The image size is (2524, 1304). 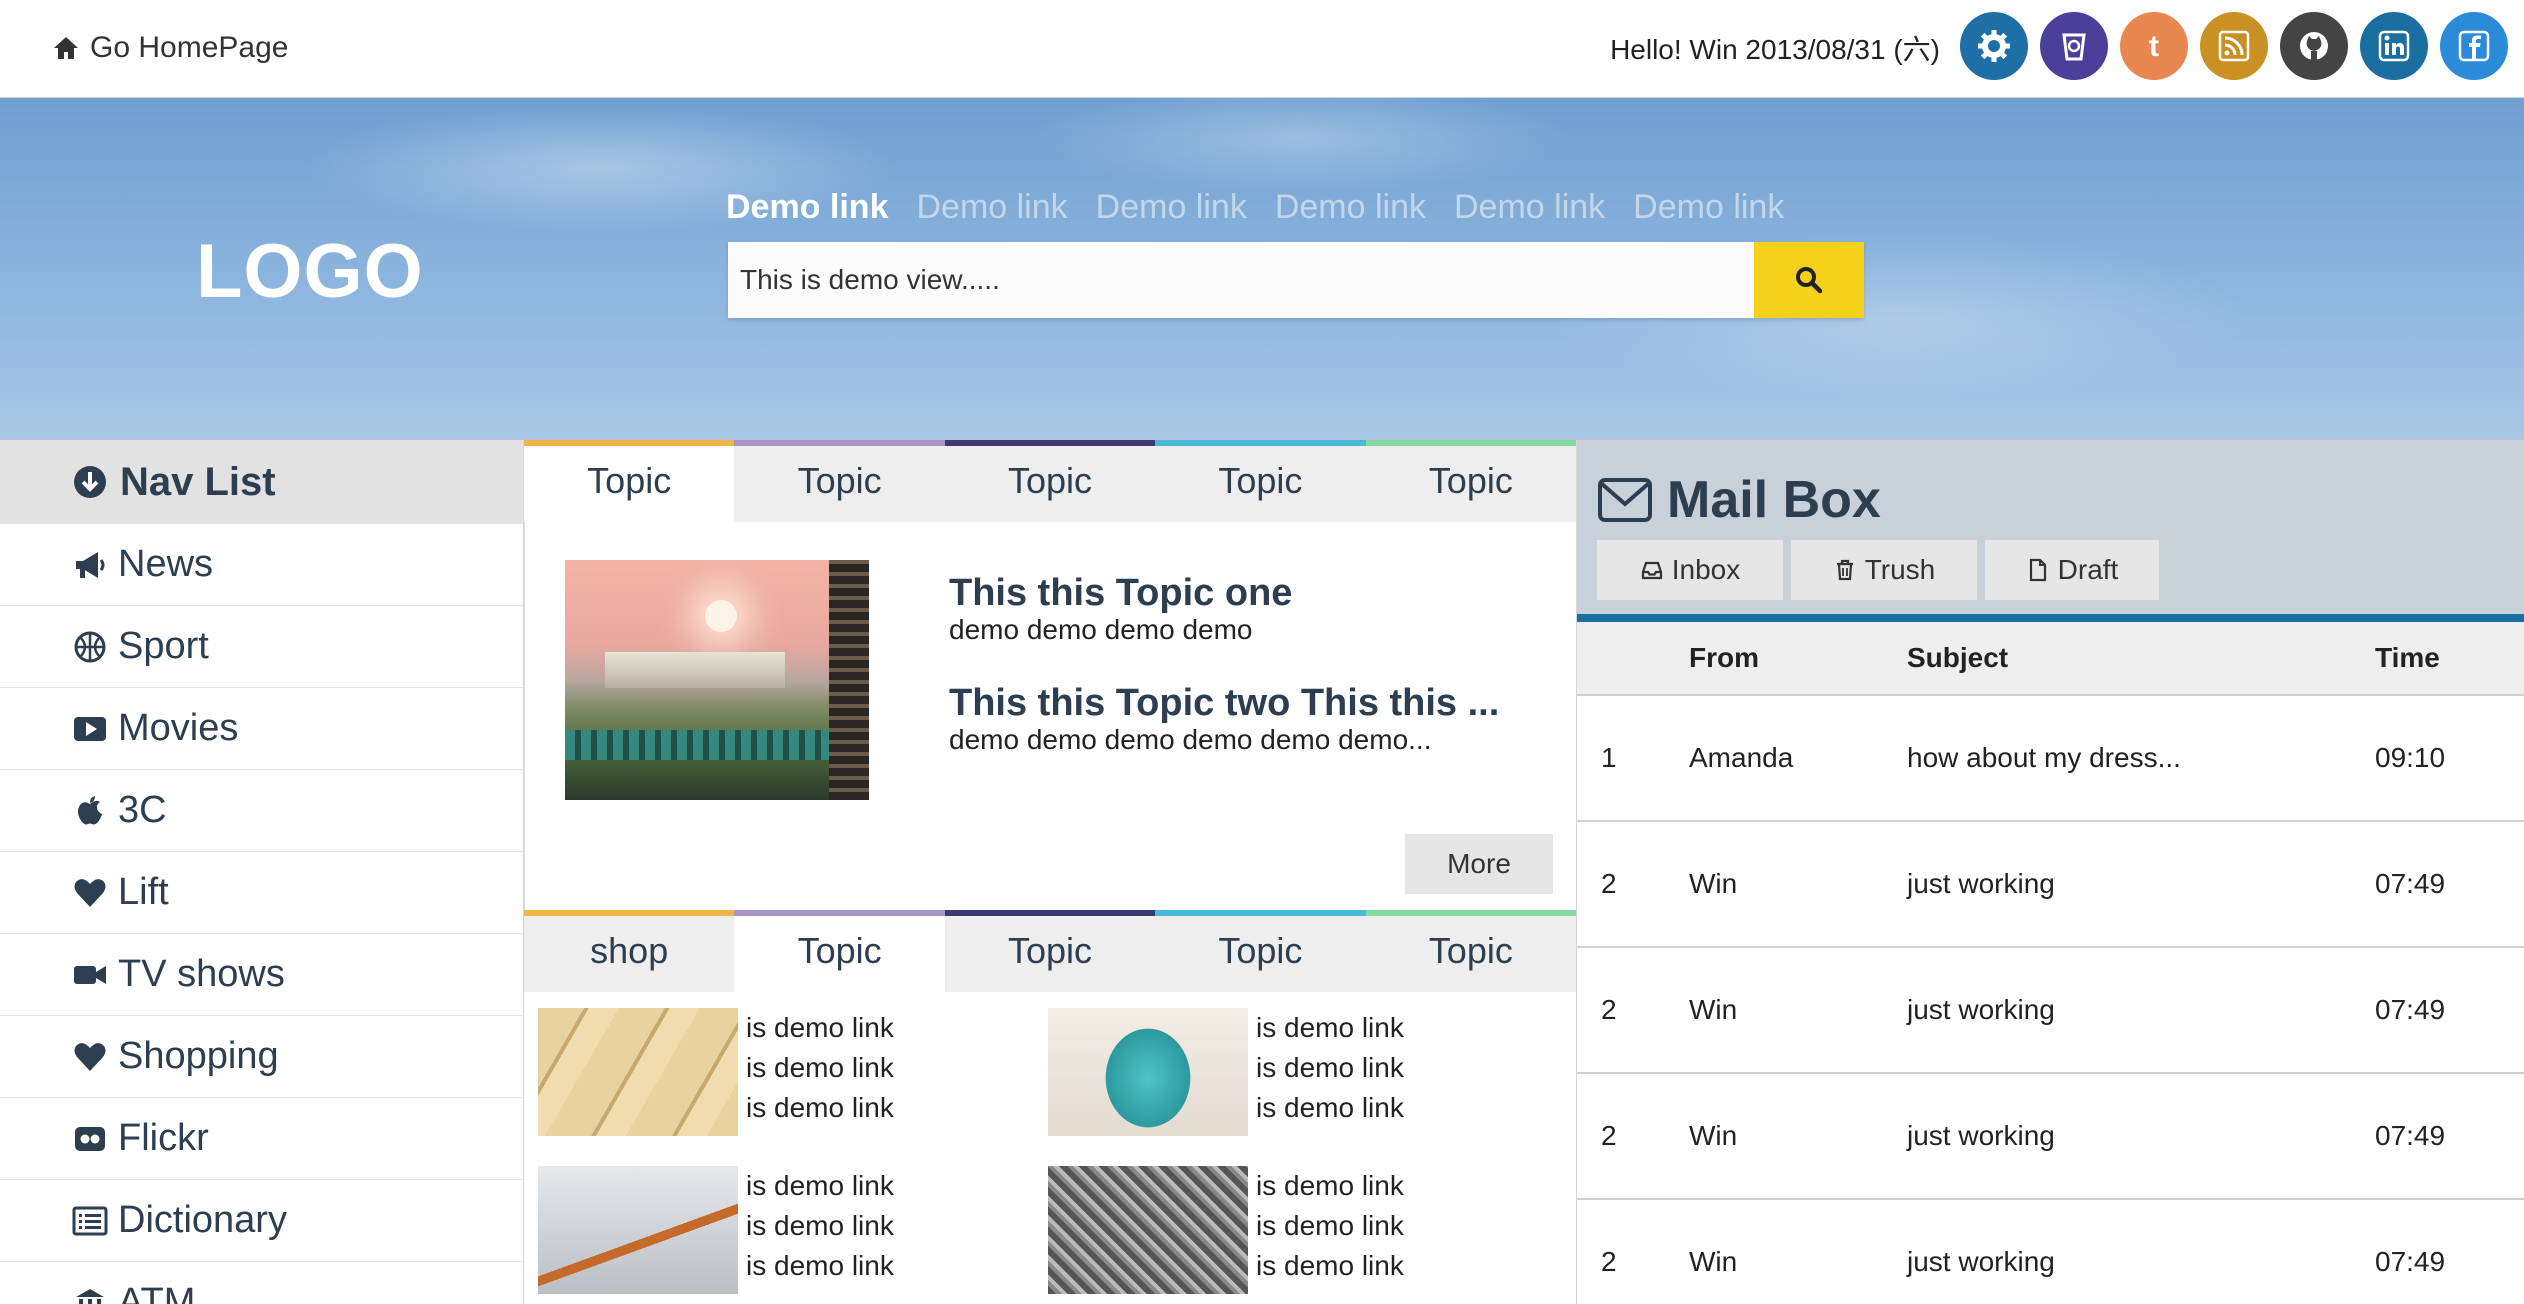 What do you see at coordinates (310, 271) in the screenshot?
I see `site-logo: LOGO` at bounding box center [310, 271].